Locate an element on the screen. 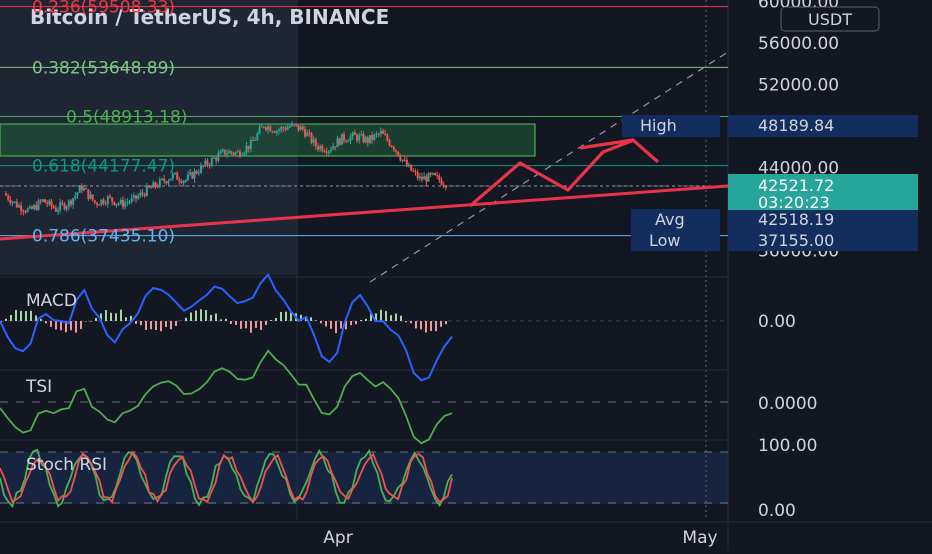 This screenshot has width=932, height=554. fib-label: 0.236(59508.33) is located at coordinates (103, 9).